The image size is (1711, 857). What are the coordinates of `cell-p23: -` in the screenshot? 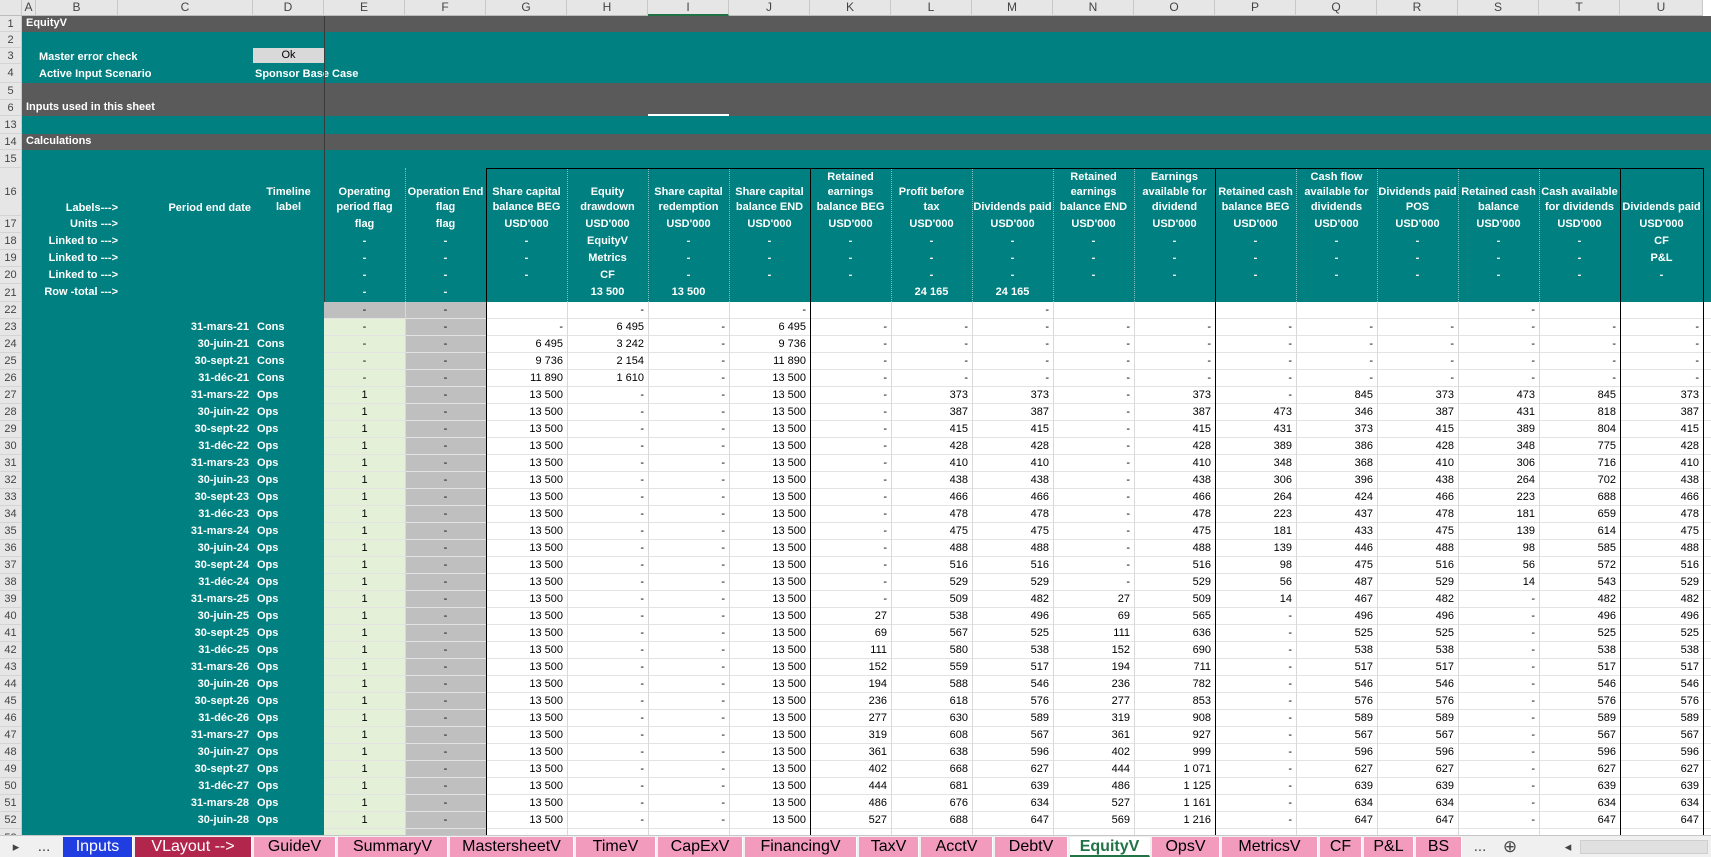 It's located at (1255, 327).